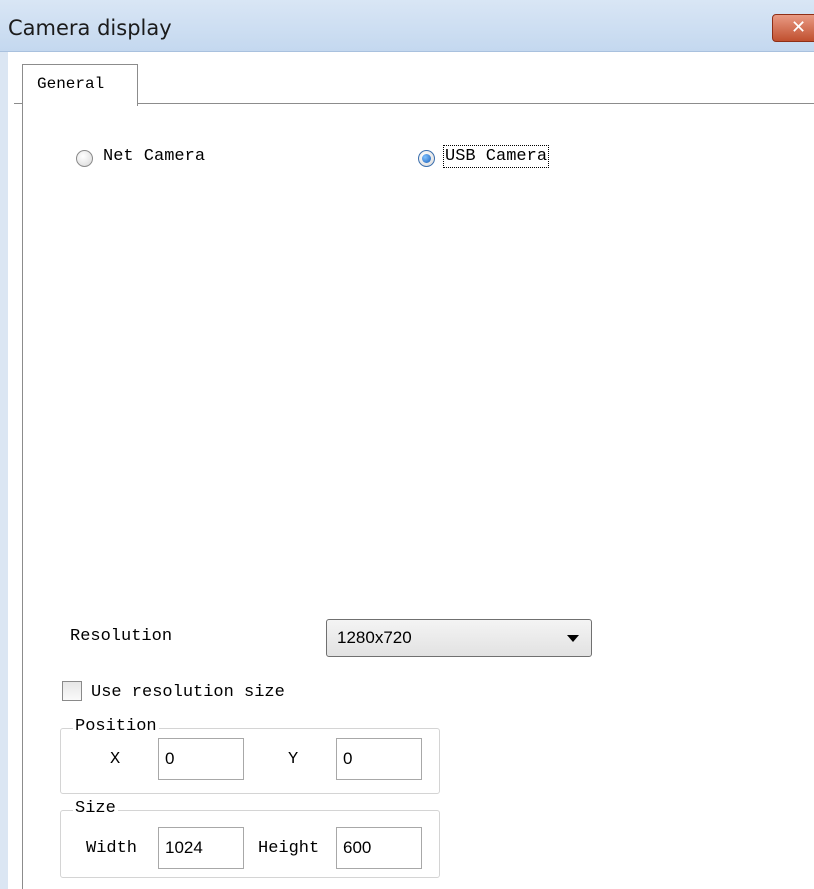  Describe the element at coordinates (407, 26) in the screenshot. I see `title-bar: Camera display ✕` at that location.